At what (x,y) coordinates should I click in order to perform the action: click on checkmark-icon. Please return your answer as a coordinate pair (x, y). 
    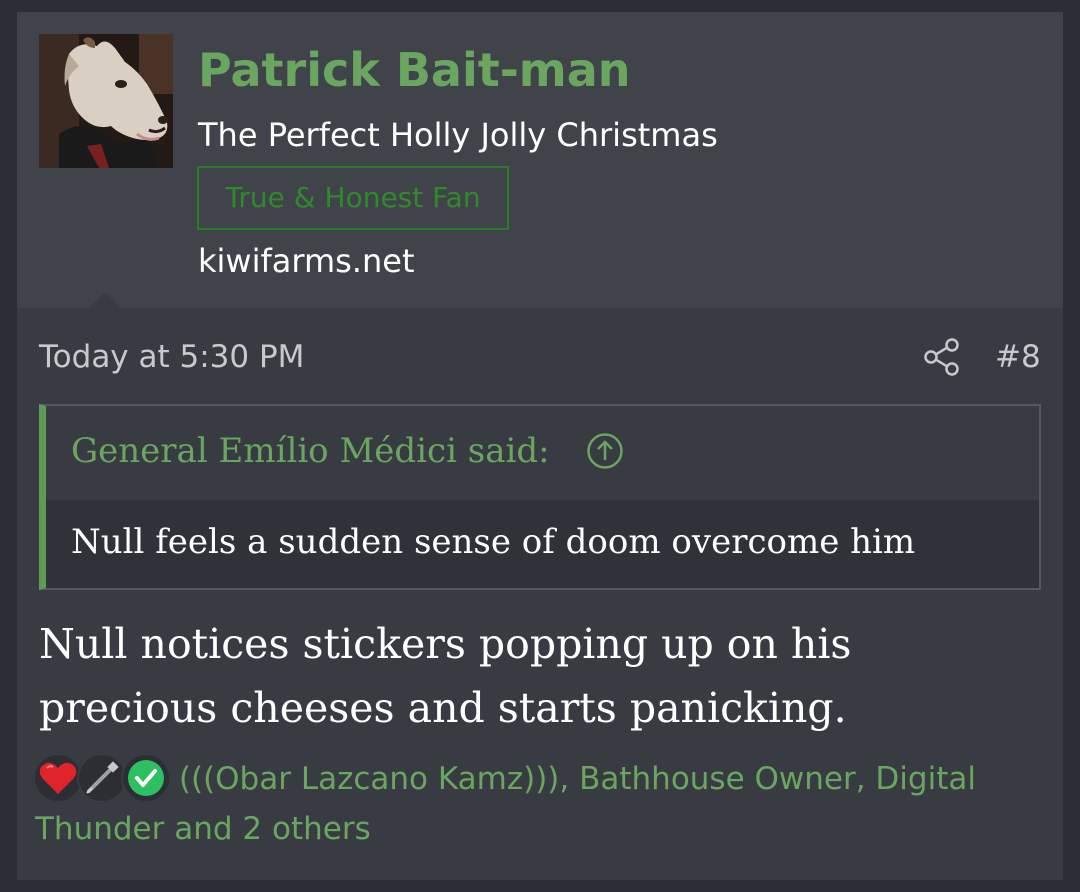
    Looking at the image, I should click on (146, 778).